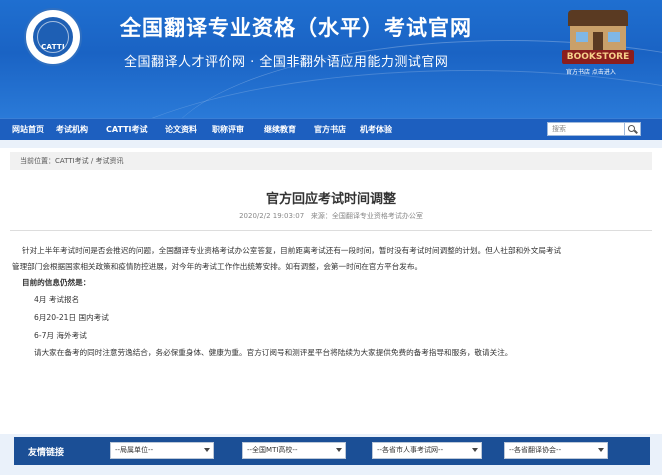  I want to click on links-select-translators-associations: --各省翻译协会--, so click(556, 450).